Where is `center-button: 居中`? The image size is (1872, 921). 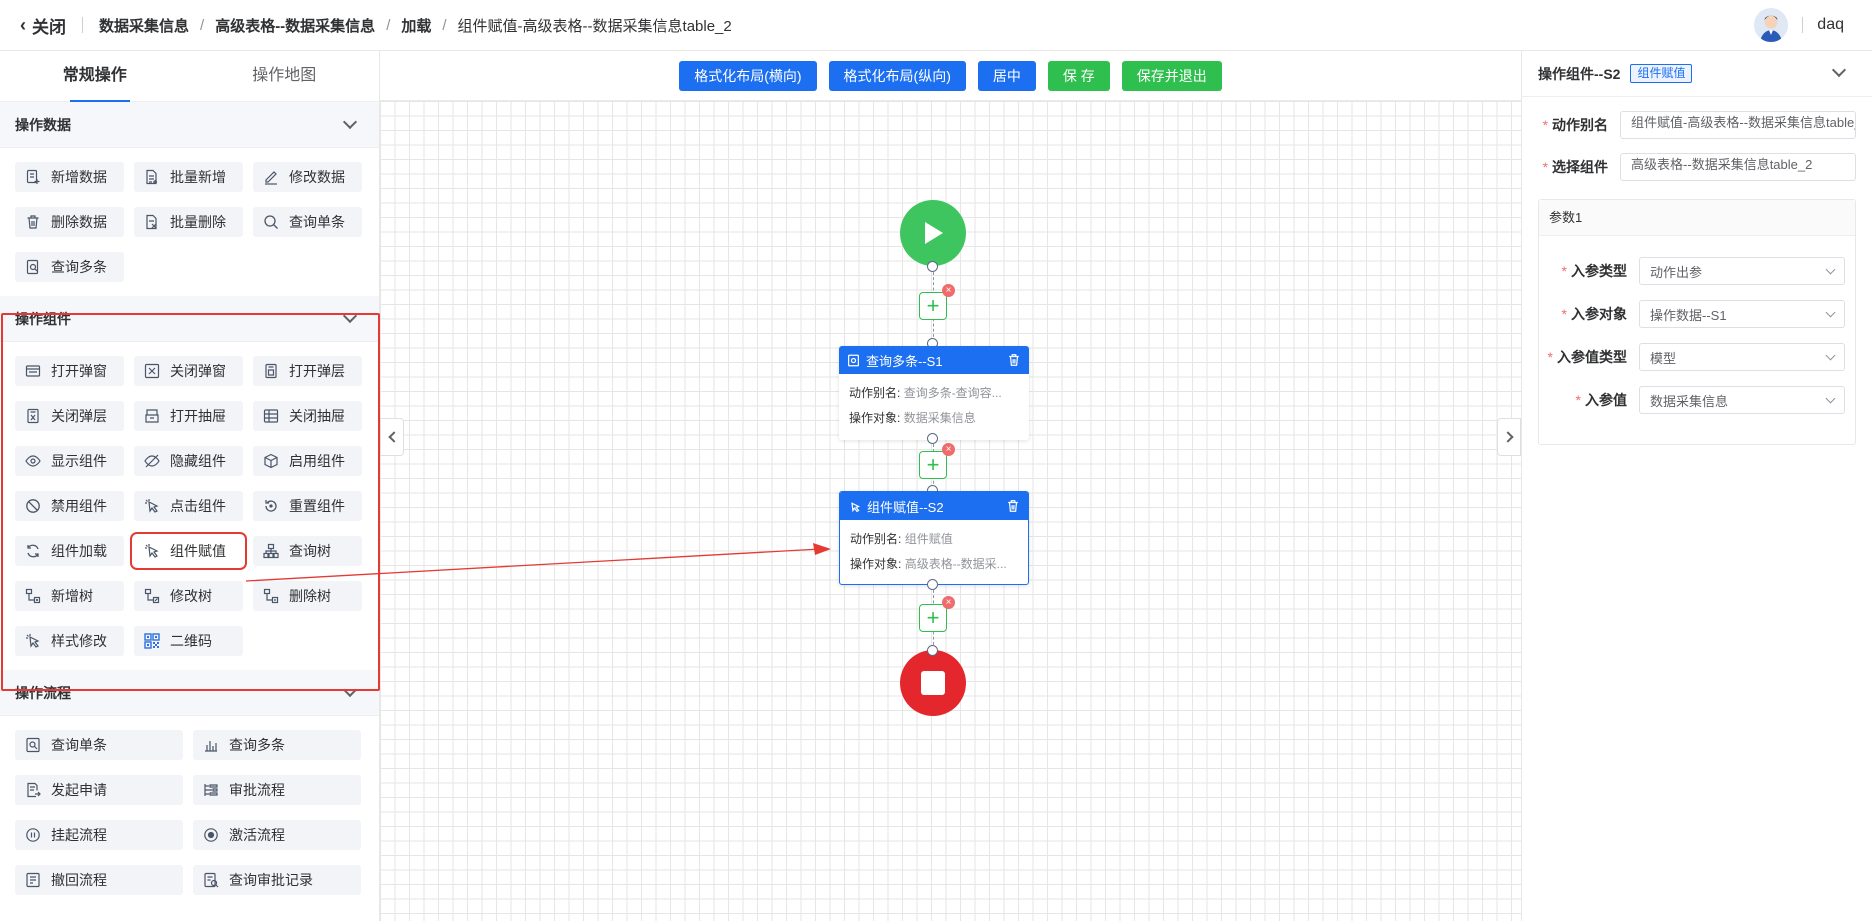 center-button: 居中 is located at coordinates (1006, 75).